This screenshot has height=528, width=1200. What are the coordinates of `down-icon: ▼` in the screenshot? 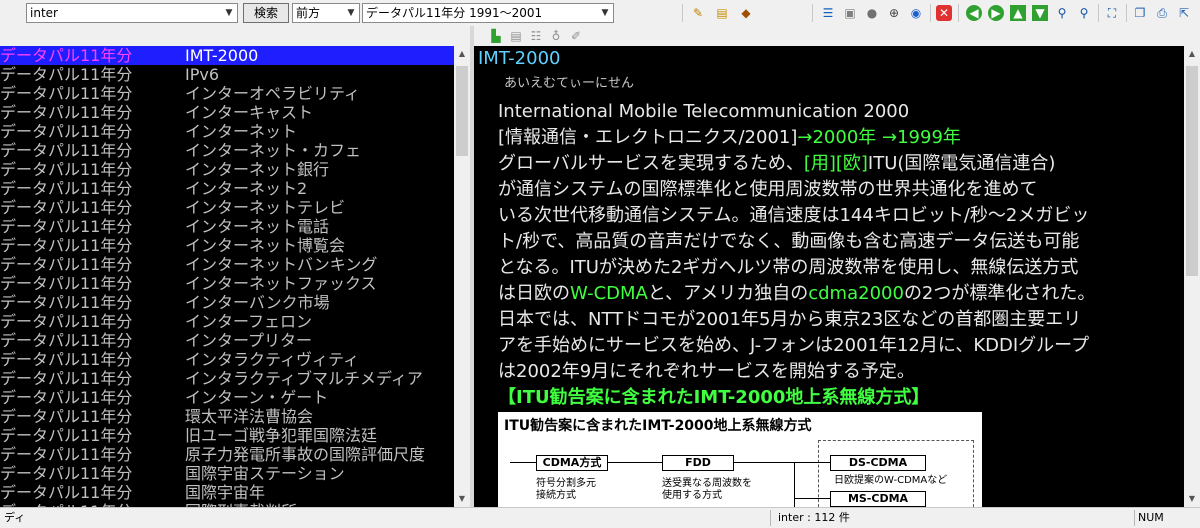 It's located at (1040, 13).